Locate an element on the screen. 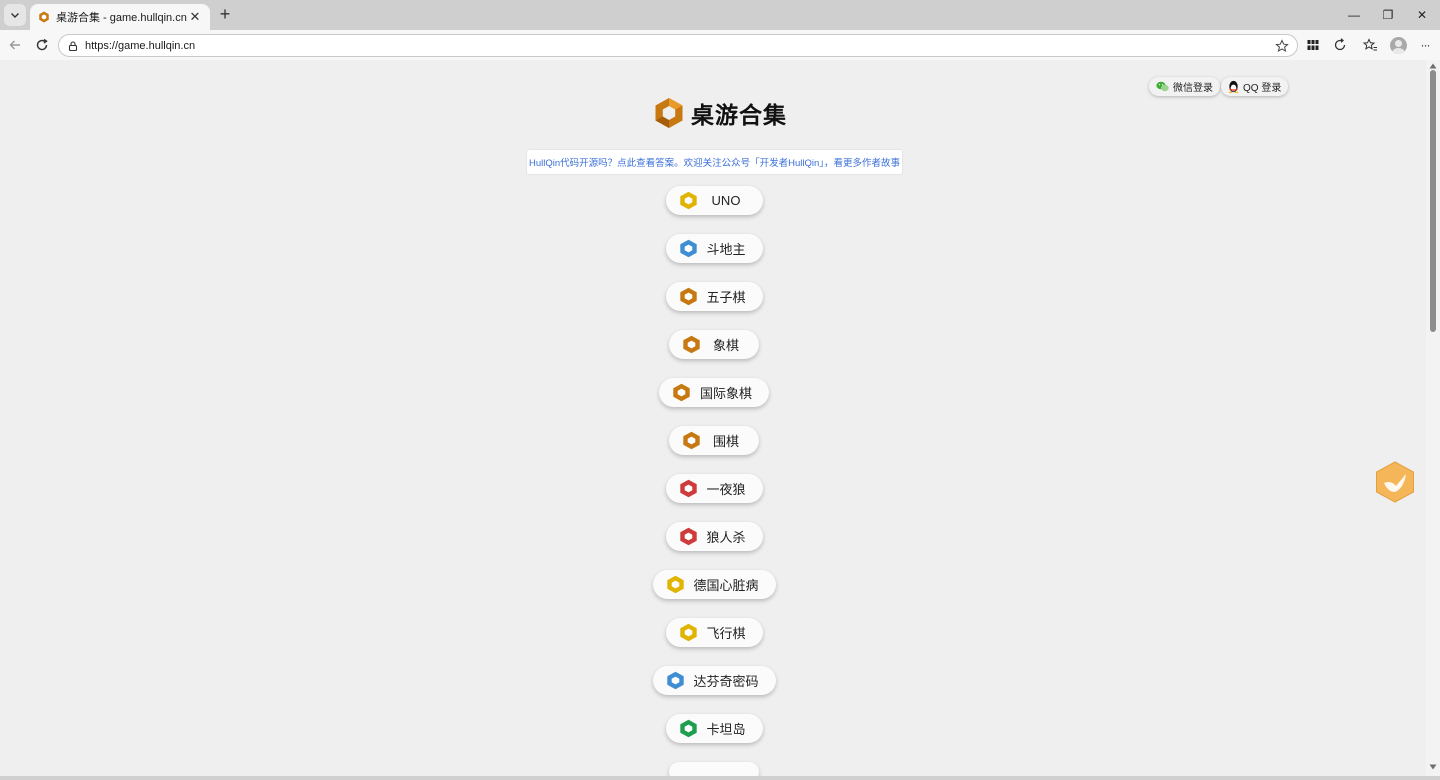  favorite-star-icon is located at coordinates (1282, 45).